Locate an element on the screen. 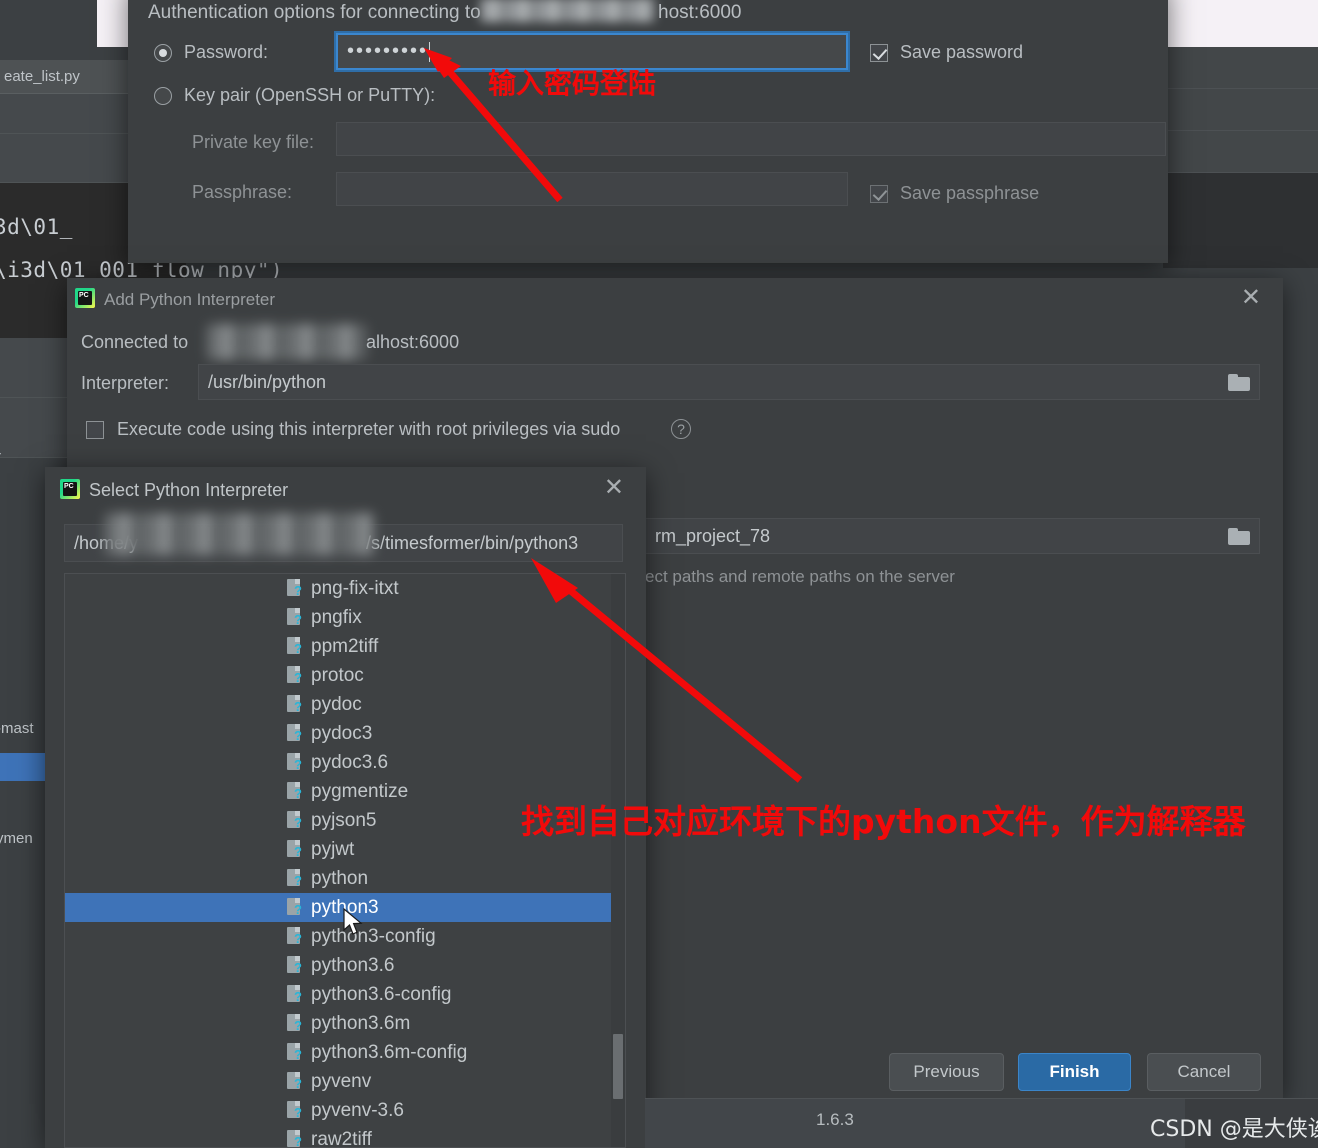 The height and width of the screenshot is (1148, 1318). select-interpreter-title: Select Python Interpreter is located at coordinates (189, 490).